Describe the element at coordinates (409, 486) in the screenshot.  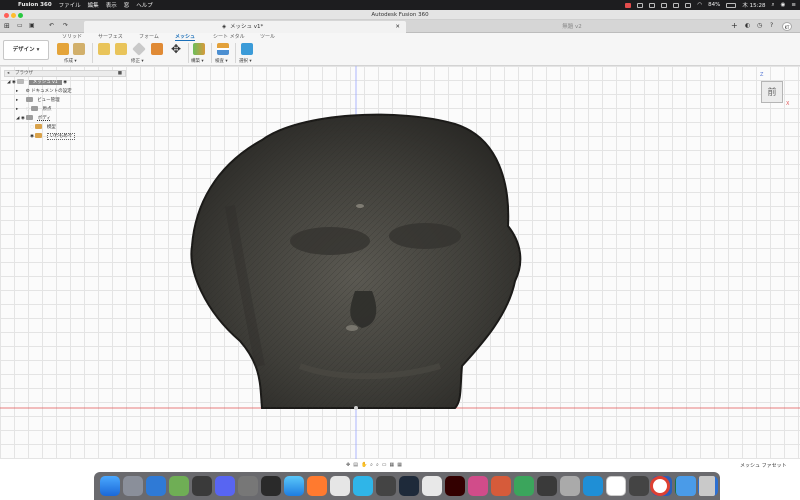
I see `pycharm-icon` at that location.